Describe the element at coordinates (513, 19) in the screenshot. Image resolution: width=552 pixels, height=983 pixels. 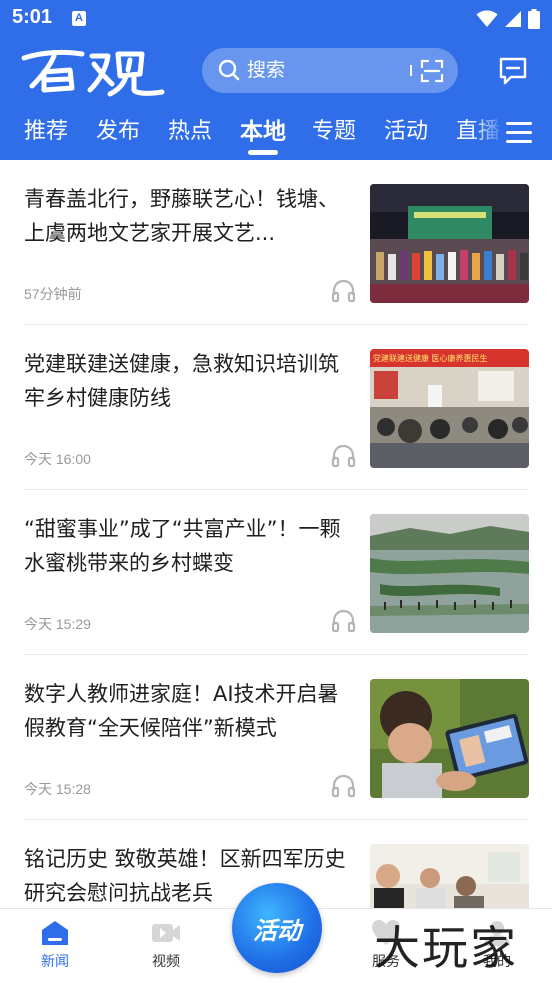
I see `signal-icon` at that location.